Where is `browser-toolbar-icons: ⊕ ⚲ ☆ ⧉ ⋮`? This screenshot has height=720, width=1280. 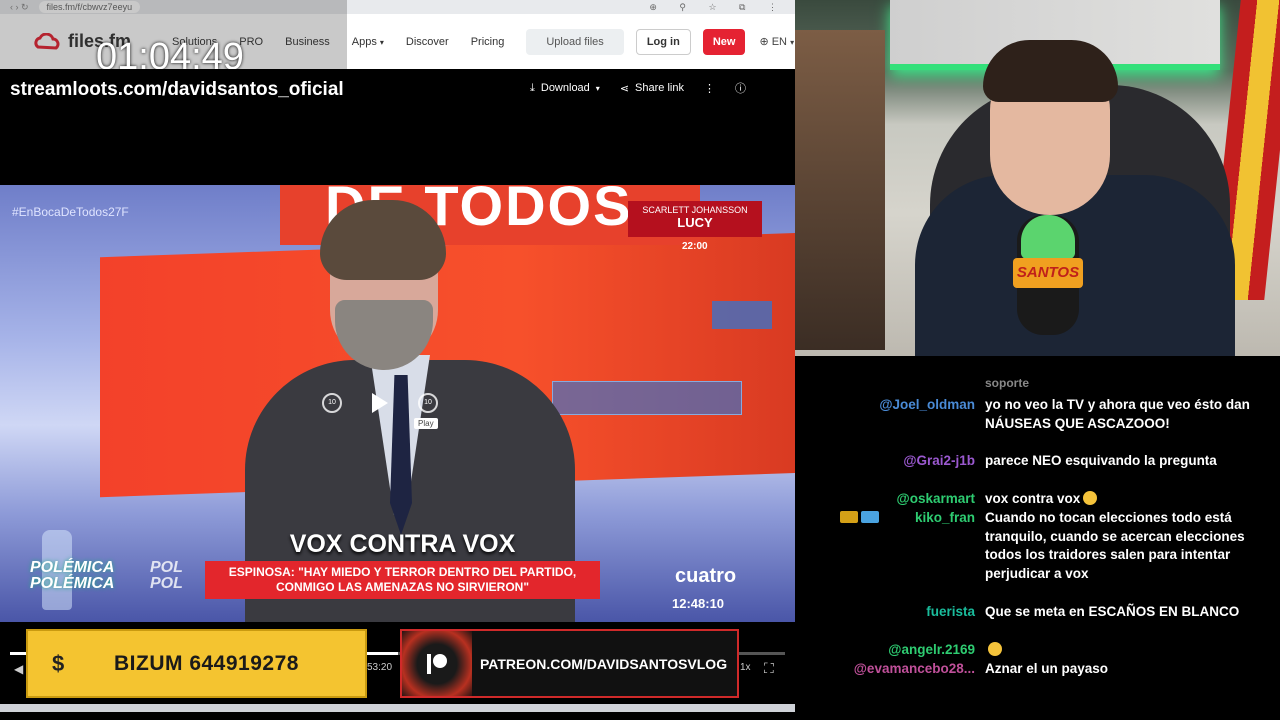 browser-toolbar-icons: ⊕ ⚲ ☆ ⧉ ⋮ is located at coordinates (718, 7).